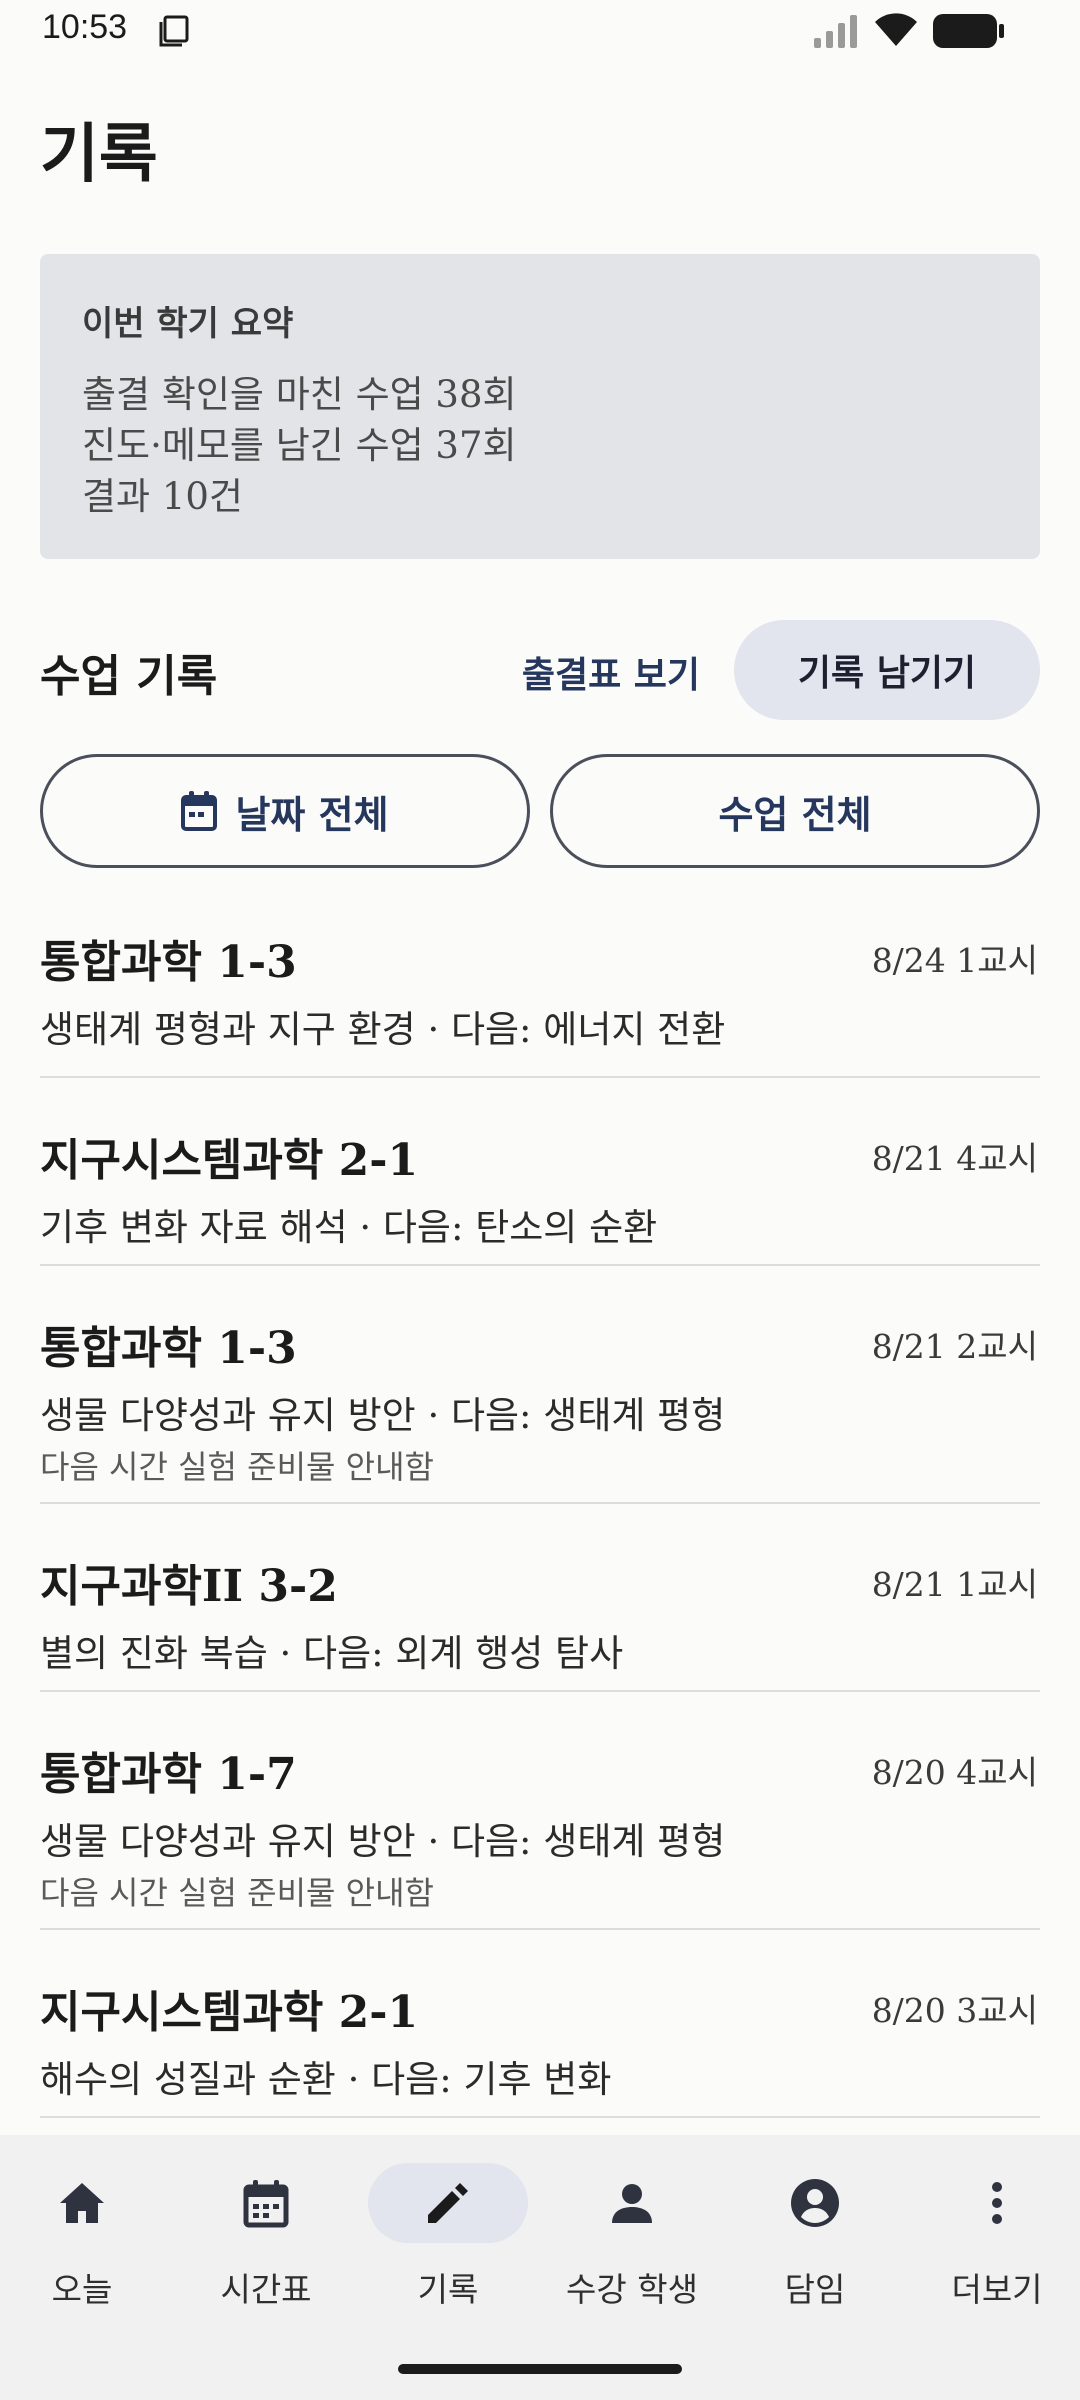 This screenshot has height=2400, width=1080. Describe the element at coordinates (887, 670) in the screenshot. I see `add-record-button: 기록 남기기` at that location.